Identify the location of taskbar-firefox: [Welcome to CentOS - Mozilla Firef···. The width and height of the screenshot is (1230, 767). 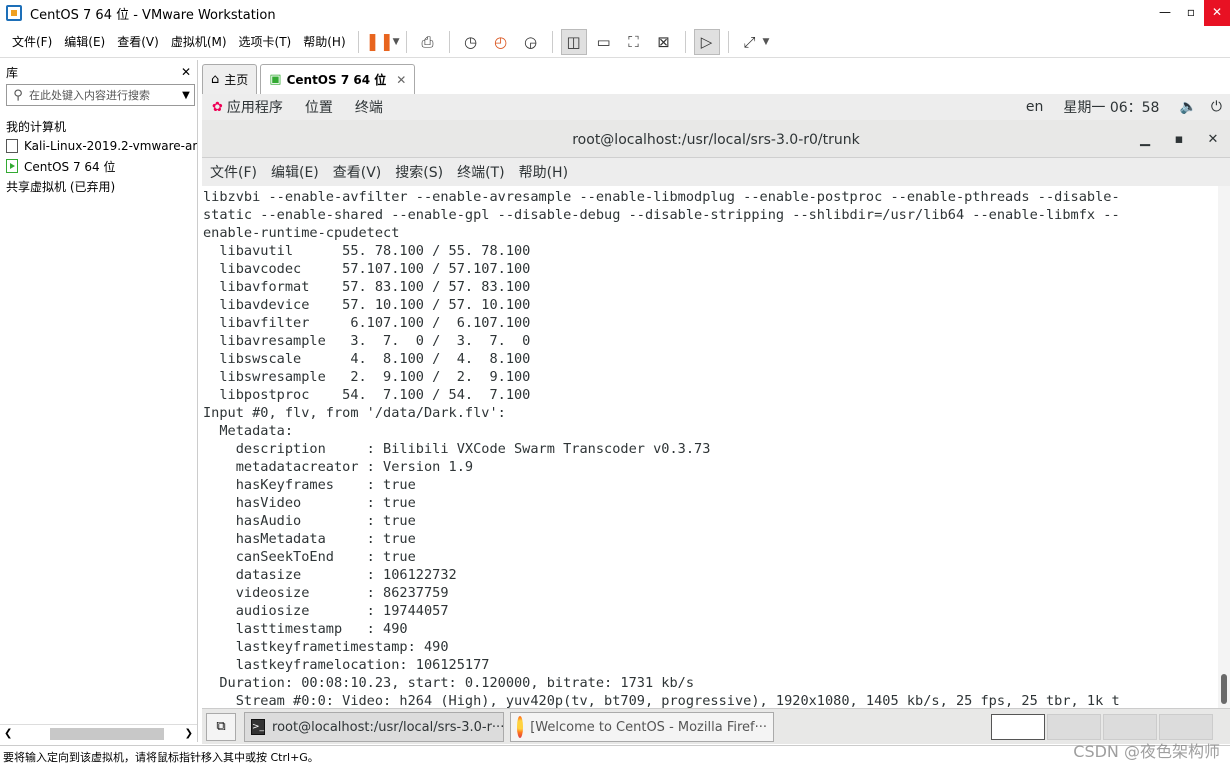
(642, 727).